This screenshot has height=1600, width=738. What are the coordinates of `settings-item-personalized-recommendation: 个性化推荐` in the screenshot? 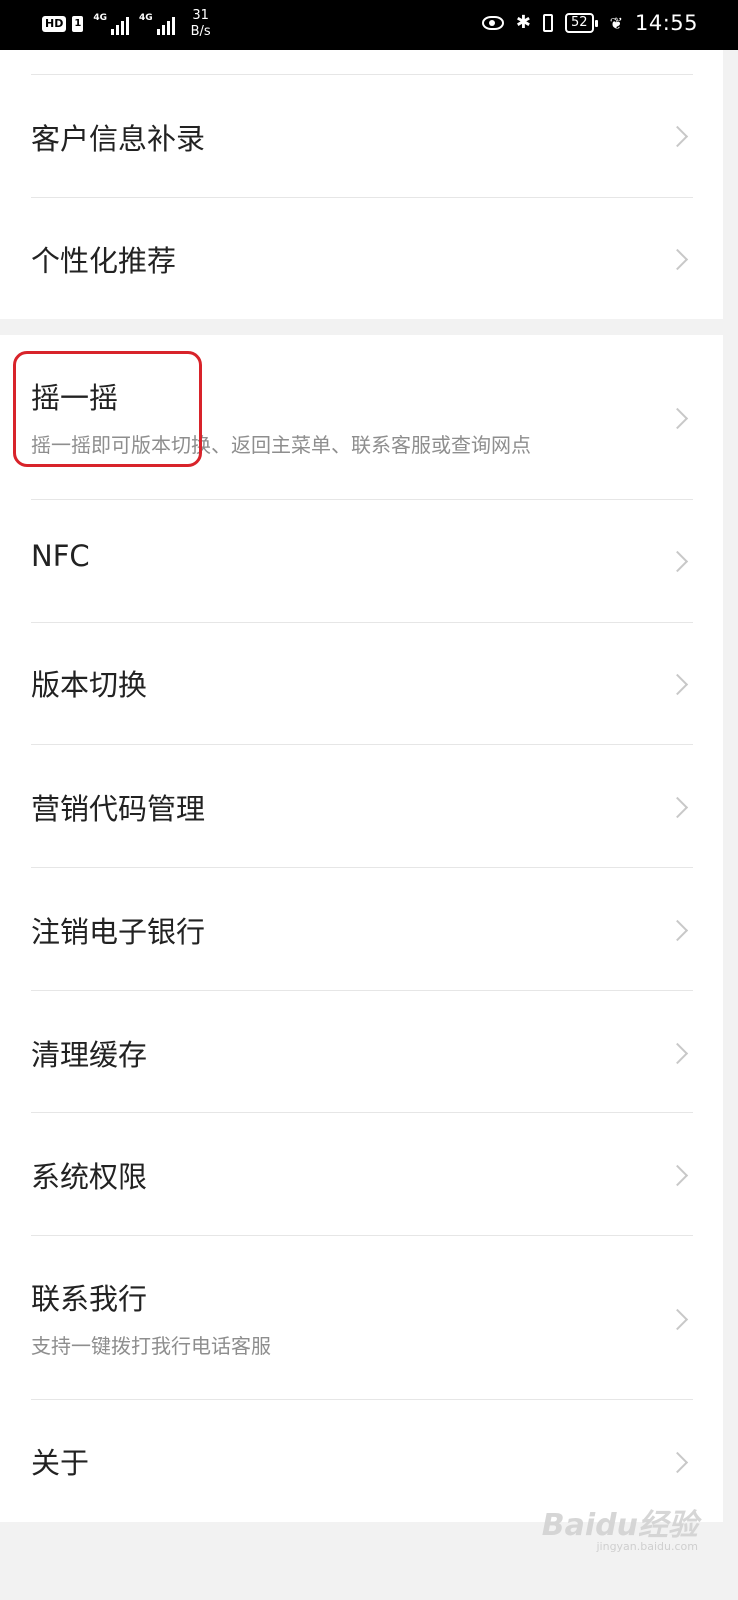 It's located at (361, 258).